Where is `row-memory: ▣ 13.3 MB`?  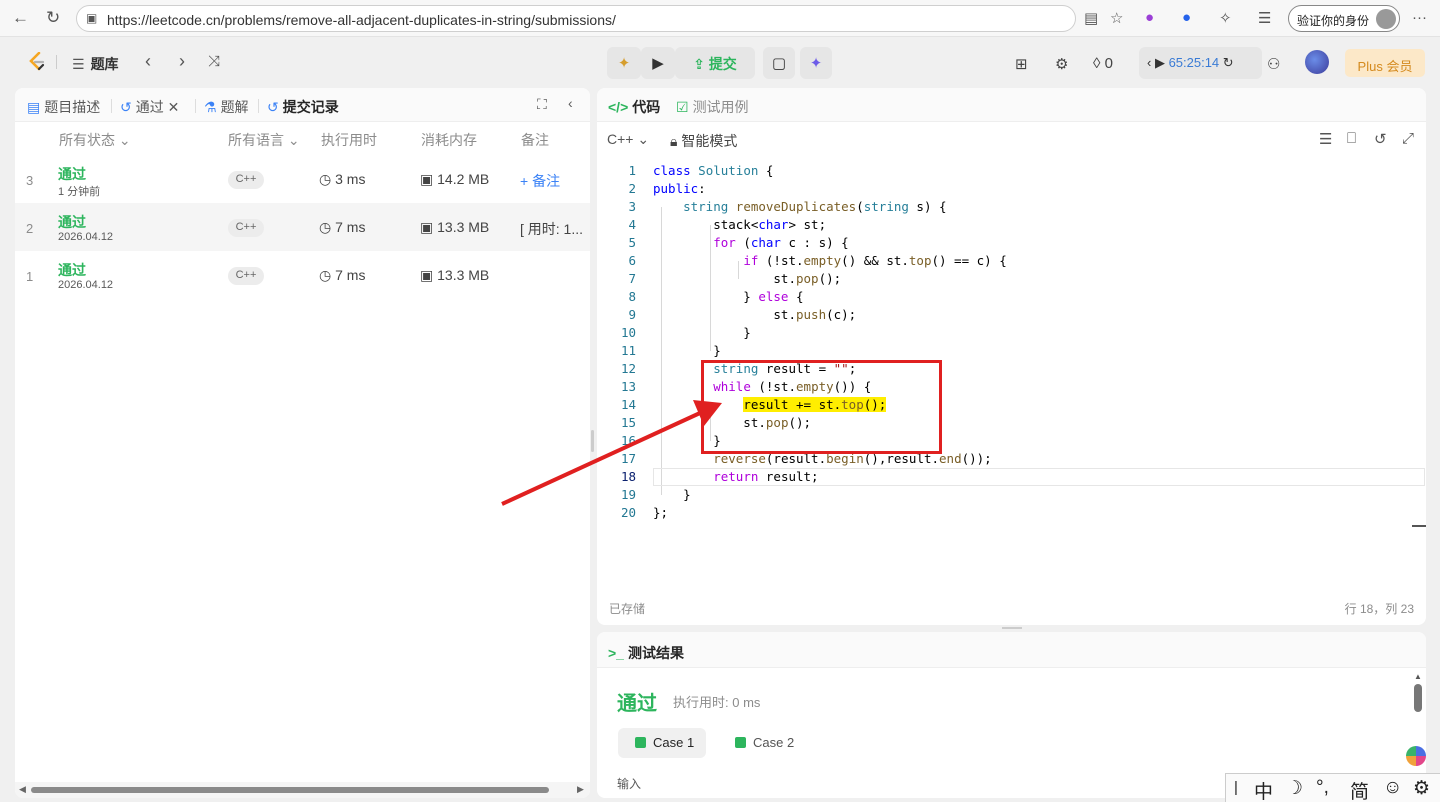 row-memory: ▣ 13.3 MB is located at coordinates (454, 227).